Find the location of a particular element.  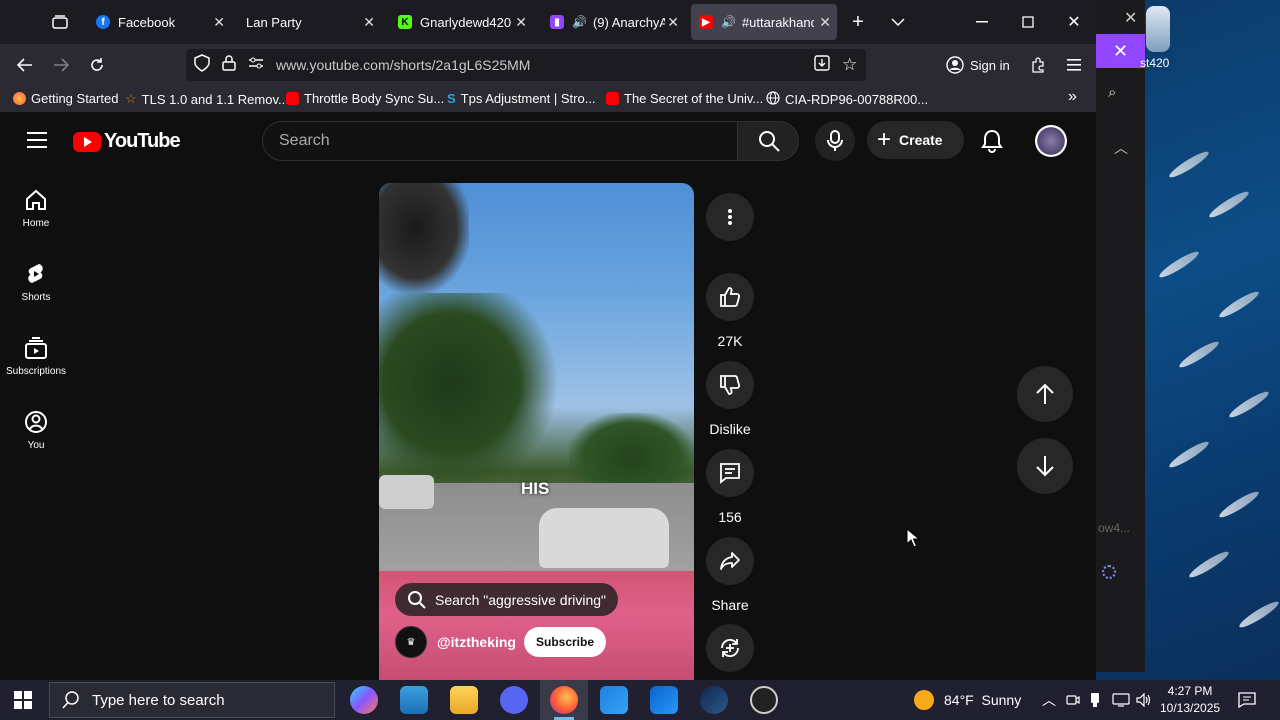

volume-icon is located at coordinates (1144, 700).